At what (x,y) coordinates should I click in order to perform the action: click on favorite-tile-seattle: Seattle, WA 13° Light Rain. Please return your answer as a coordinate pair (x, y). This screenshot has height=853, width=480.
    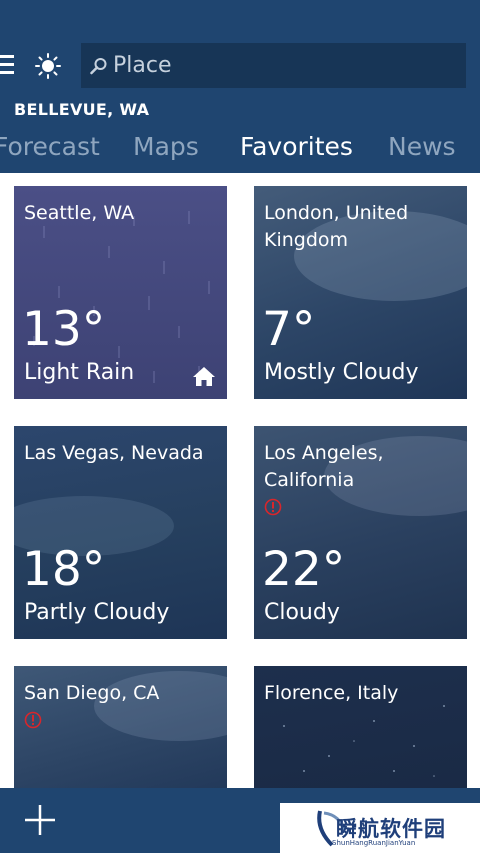
    Looking at the image, I should click on (120, 292).